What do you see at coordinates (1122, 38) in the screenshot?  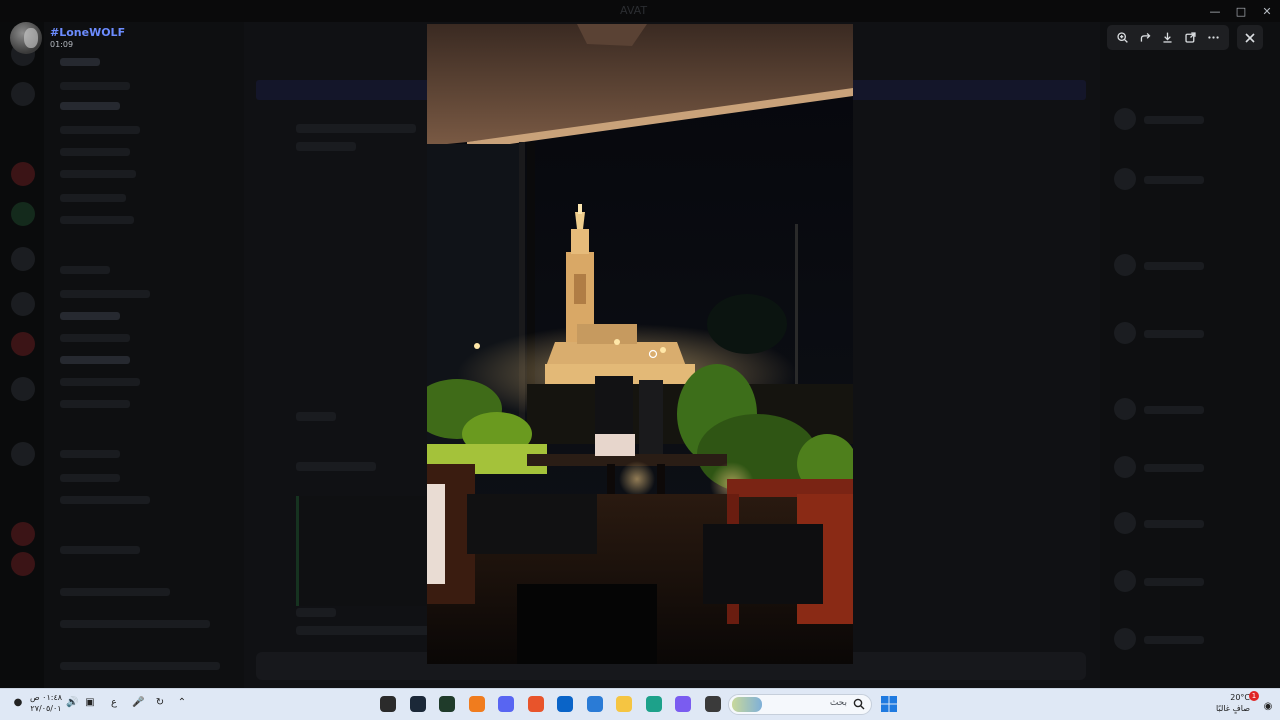 I see `zoom-in-icon` at bounding box center [1122, 38].